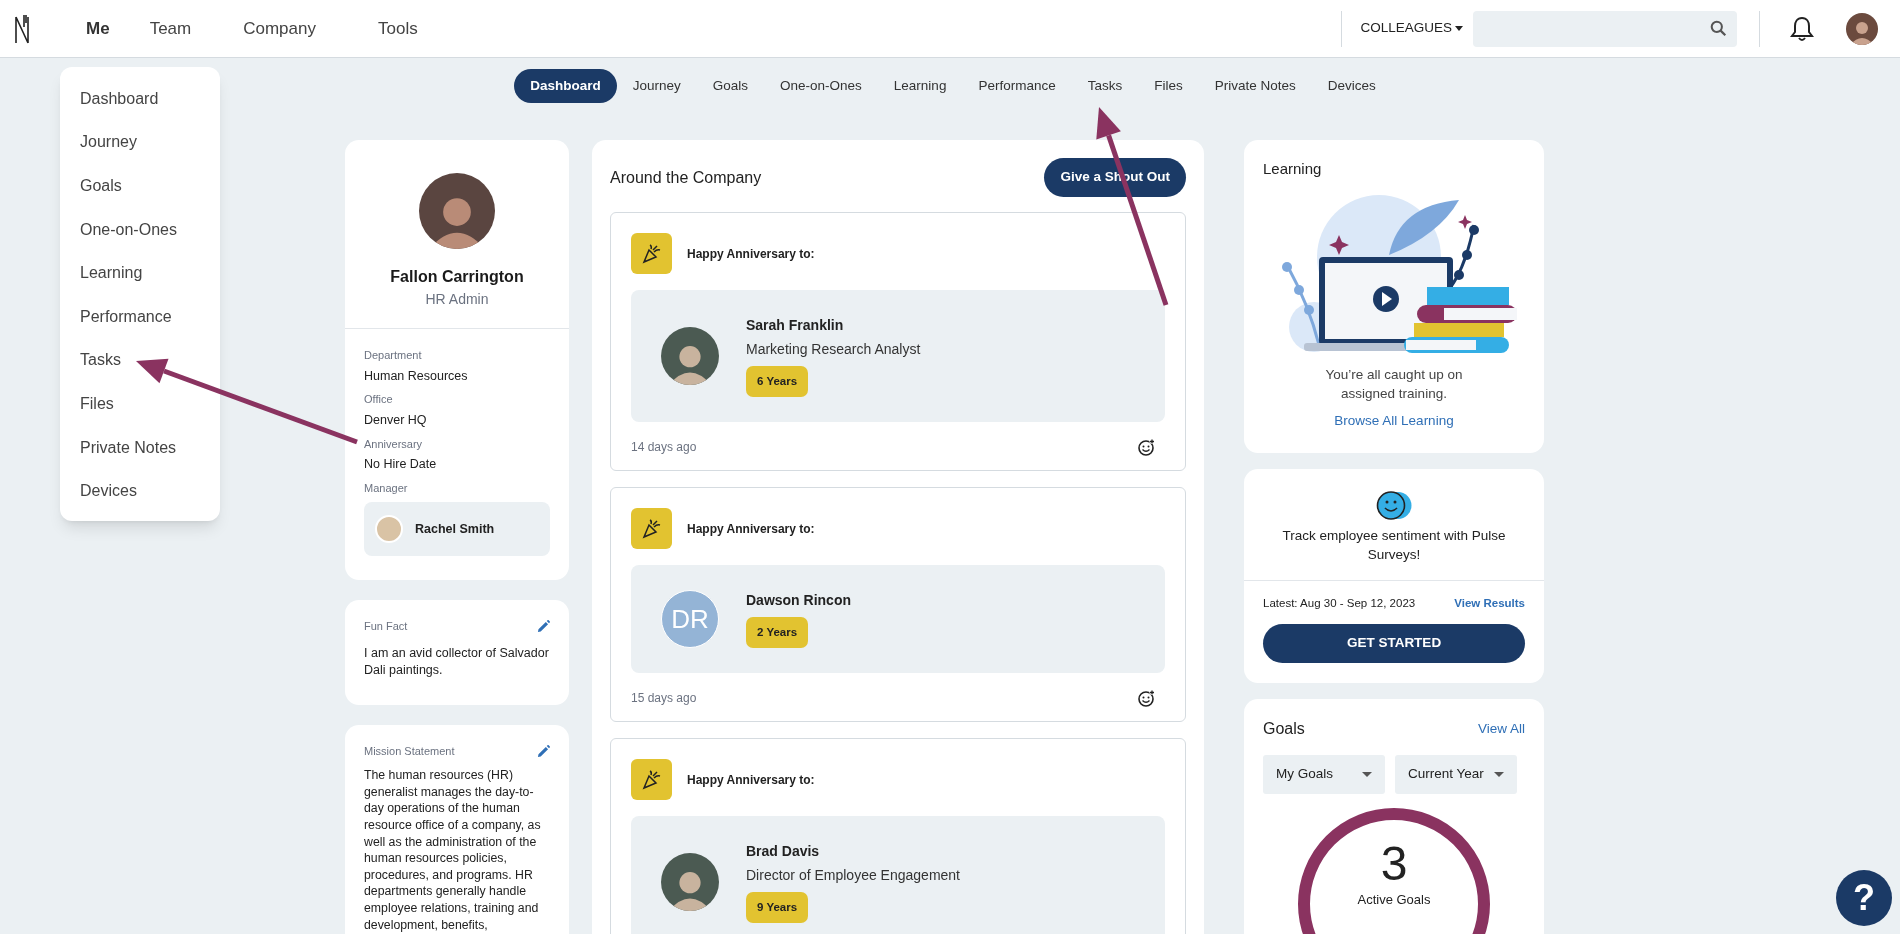 This screenshot has width=1900, height=934. What do you see at coordinates (1324, 774) in the screenshot?
I see `goals-filter-dropdown: My Goals` at bounding box center [1324, 774].